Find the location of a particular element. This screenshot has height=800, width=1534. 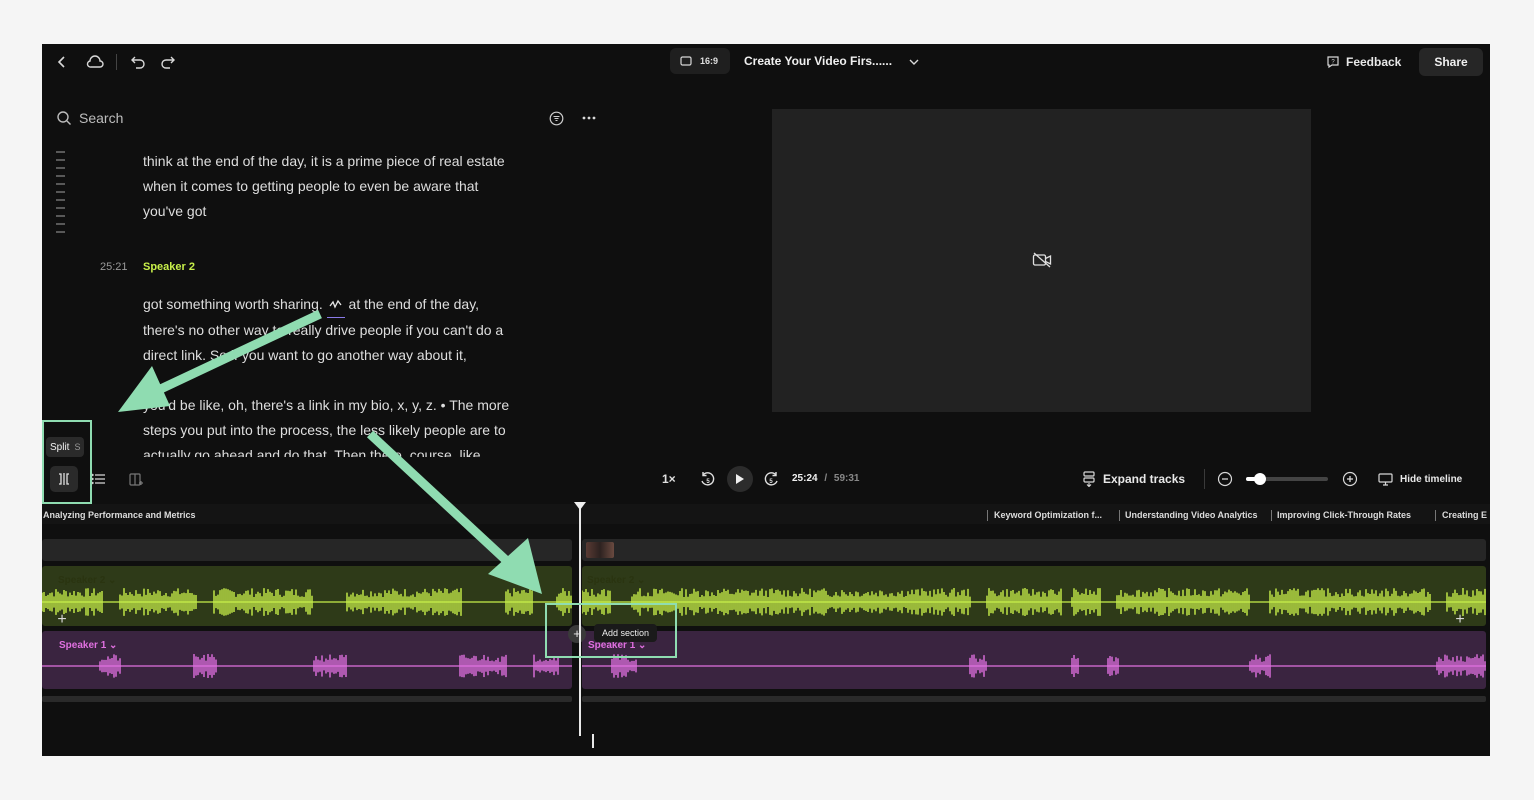

speaker1-track-right is located at coordinates (1034, 660).